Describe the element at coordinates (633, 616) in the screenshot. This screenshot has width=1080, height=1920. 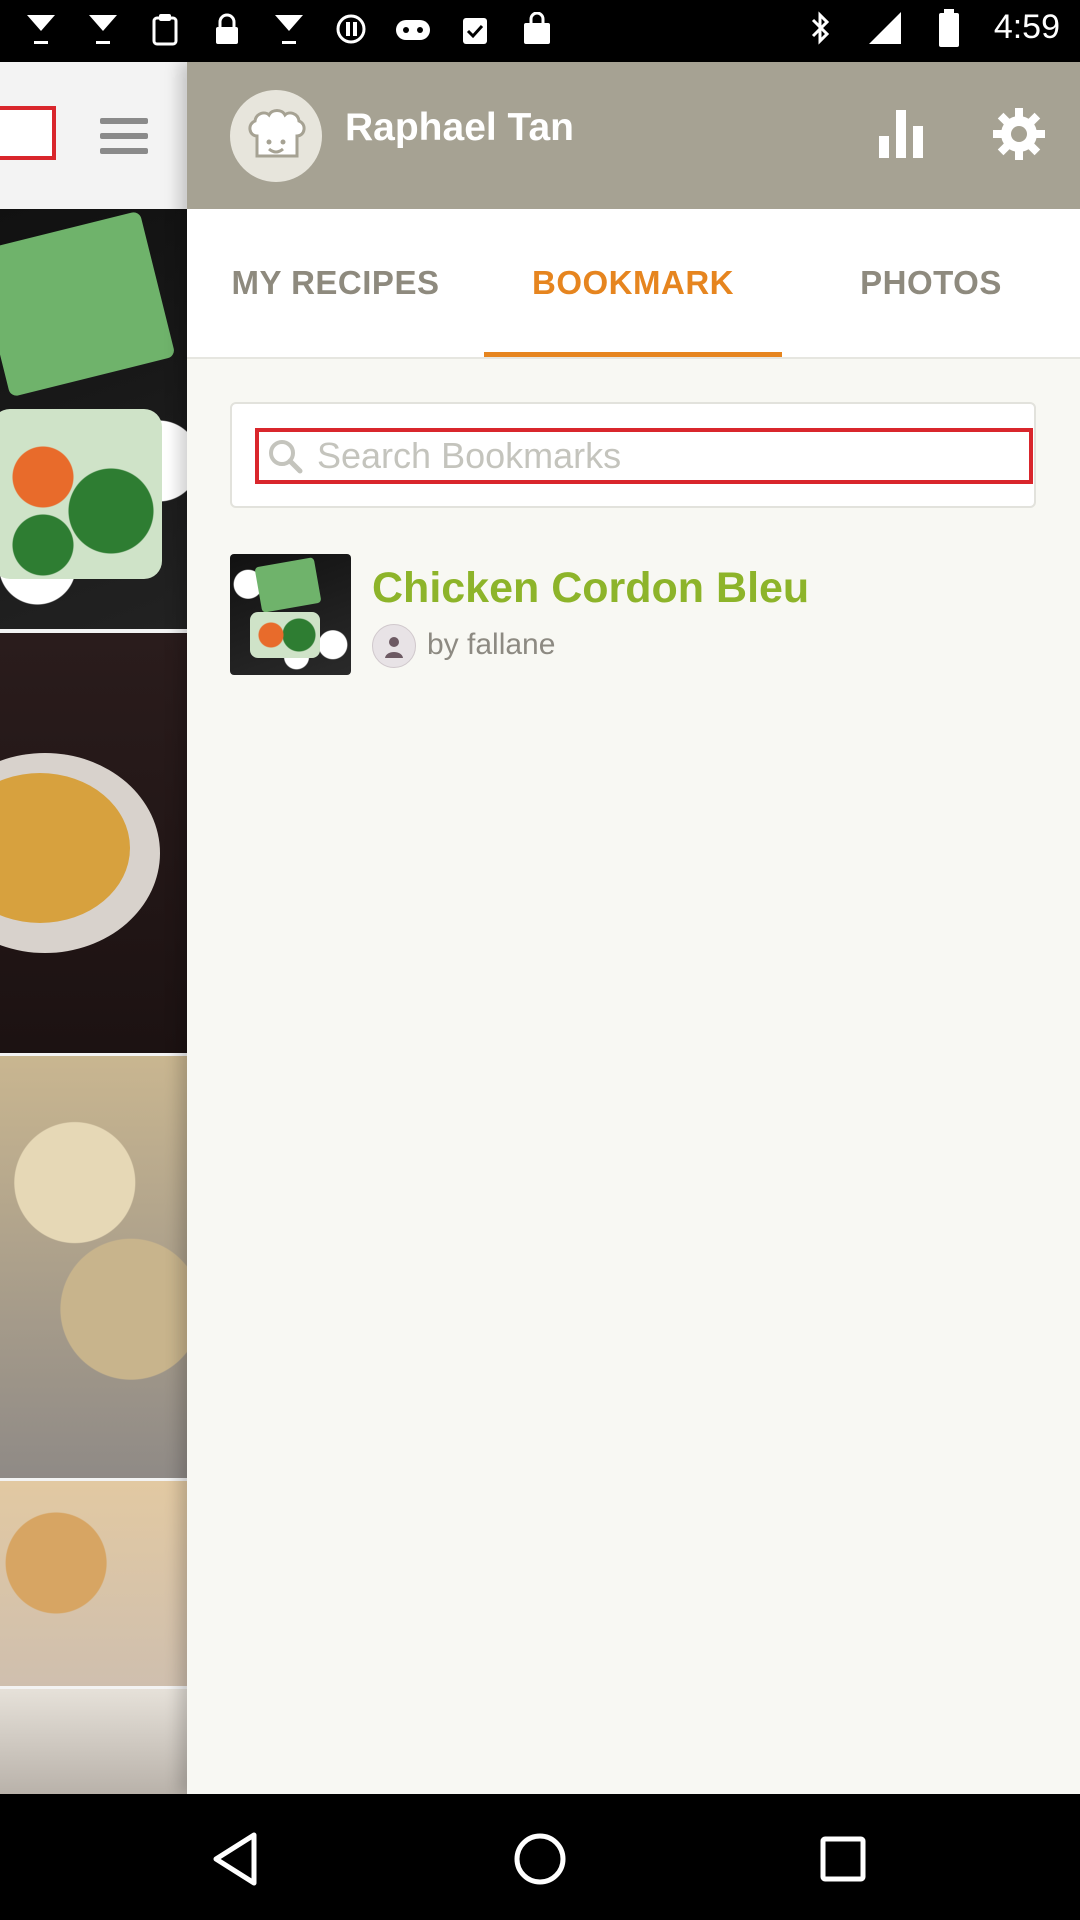
I see `bookmark-list-item: Chicken Cordon Bleu by fallane` at that location.